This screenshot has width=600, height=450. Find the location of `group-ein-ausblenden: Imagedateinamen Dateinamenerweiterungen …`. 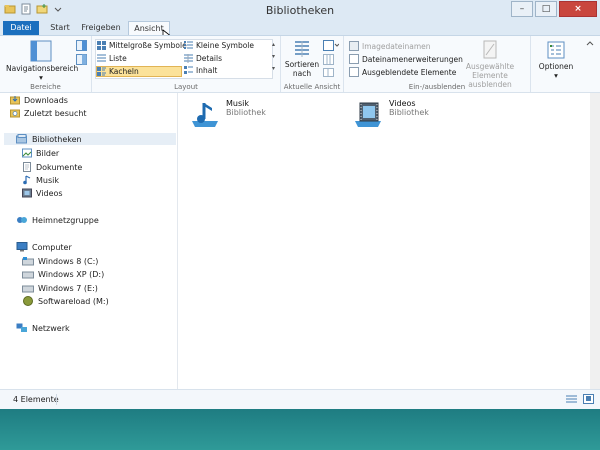

group-ein-ausblenden: Imagedateinamen Dateinamenerweiterungen … is located at coordinates (437, 64).